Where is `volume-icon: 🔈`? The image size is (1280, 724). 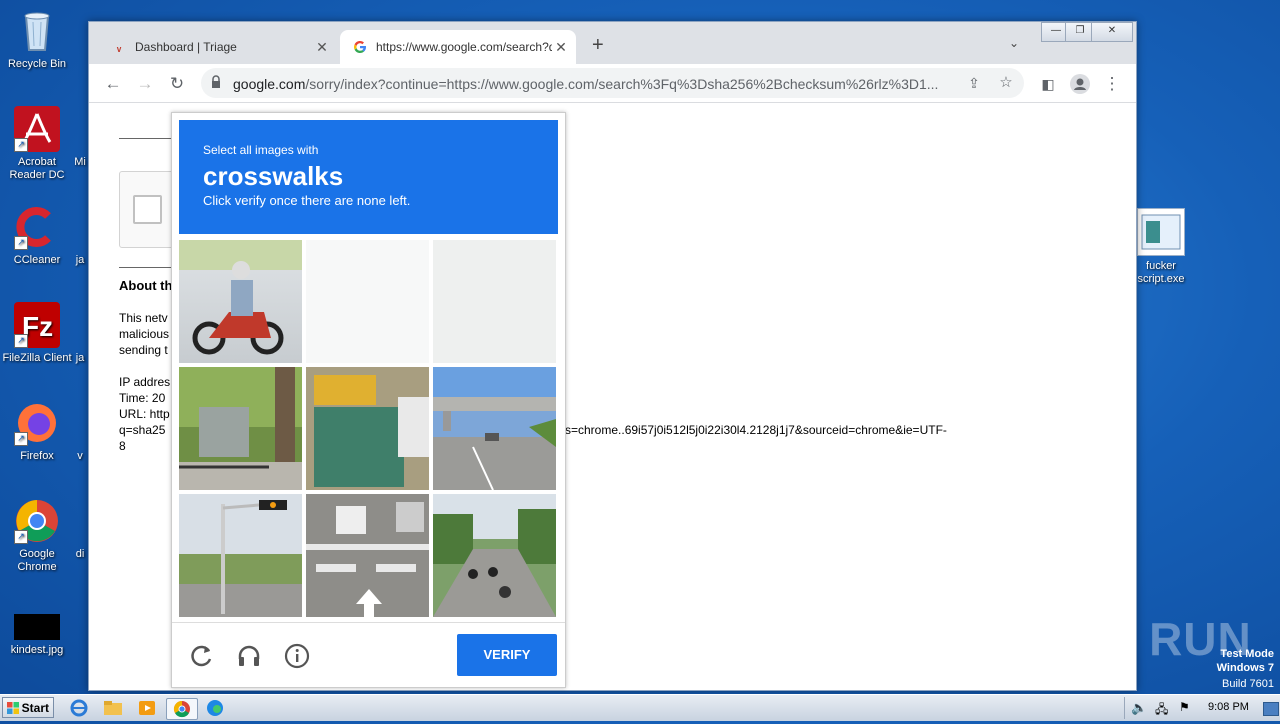 volume-icon: 🔈 is located at coordinates (1139, 708).